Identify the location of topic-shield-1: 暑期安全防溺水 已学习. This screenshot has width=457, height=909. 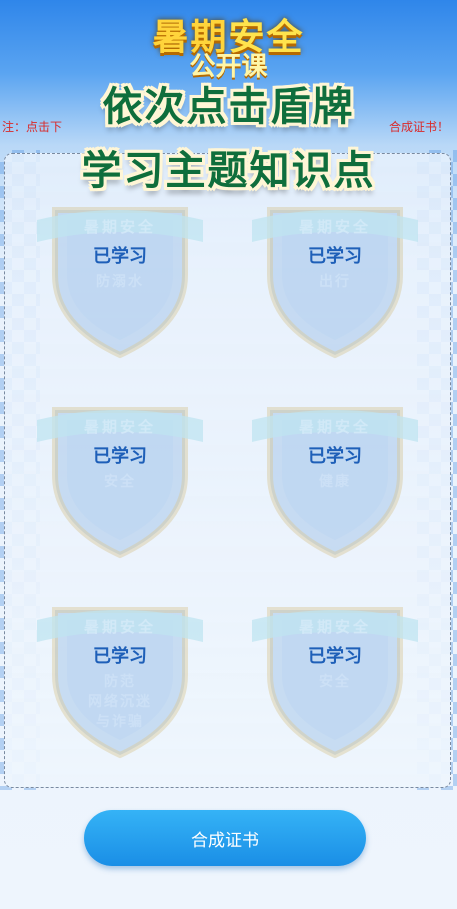
(120, 275).